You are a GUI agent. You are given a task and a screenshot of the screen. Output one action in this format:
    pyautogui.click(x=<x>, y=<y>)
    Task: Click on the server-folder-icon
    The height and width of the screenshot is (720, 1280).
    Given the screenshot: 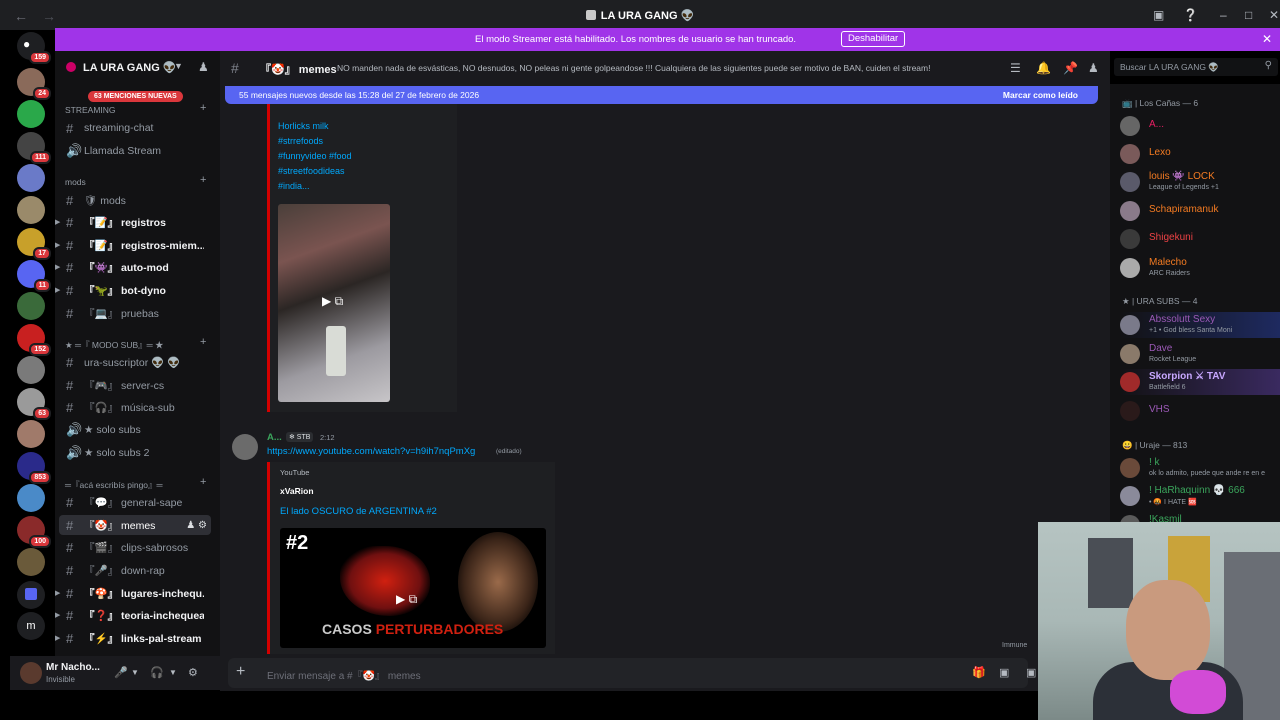 What is the action you would take?
    pyautogui.click(x=31, y=595)
    